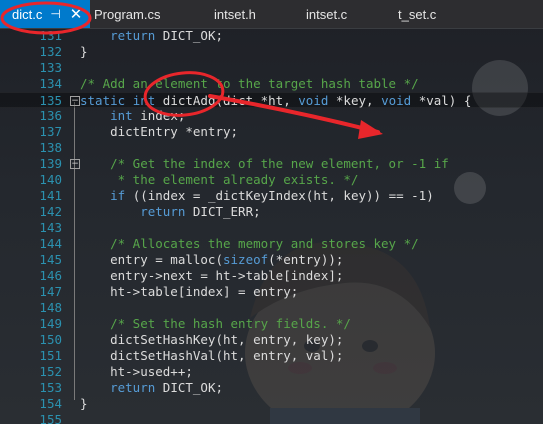 This screenshot has width=543, height=424. Describe the element at coordinates (271, 116) in the screenshot. I see `code-line: 136 int index;` at that location.